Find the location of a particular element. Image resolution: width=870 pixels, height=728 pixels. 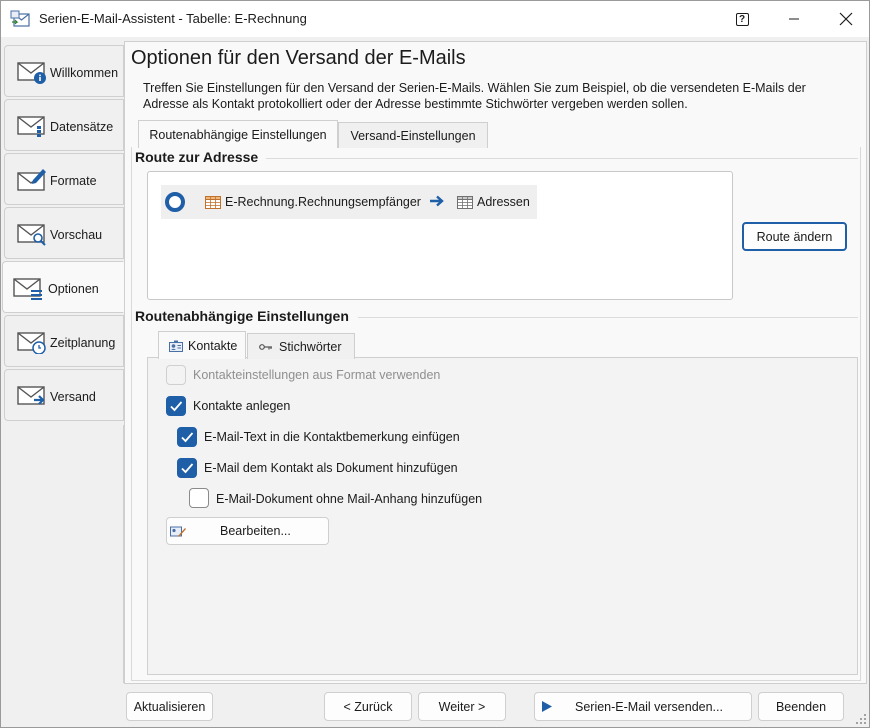

tab-label: Versand-Einstellungen is located at coordinates (413, 135).